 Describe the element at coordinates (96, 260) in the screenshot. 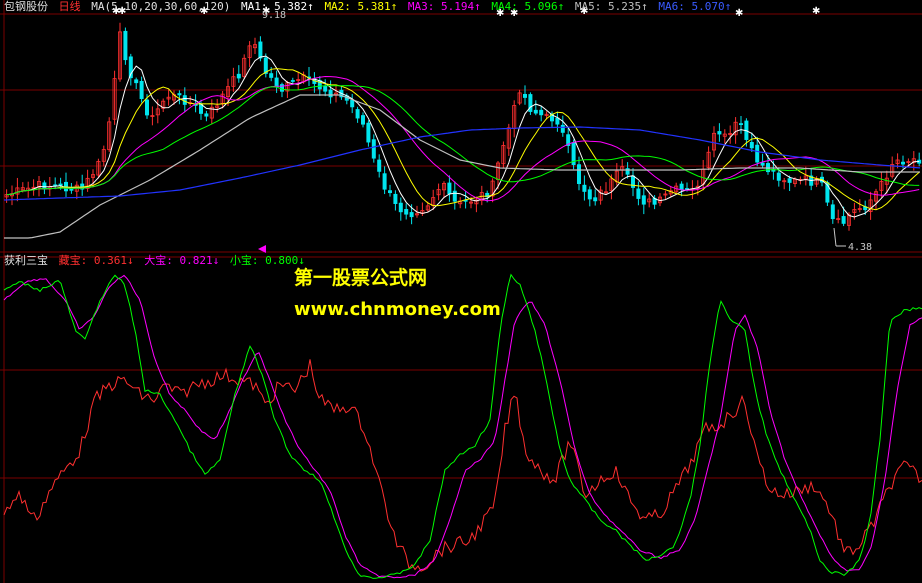

I see `cangbao-value: 藏宝: 0.361↓` at that location.